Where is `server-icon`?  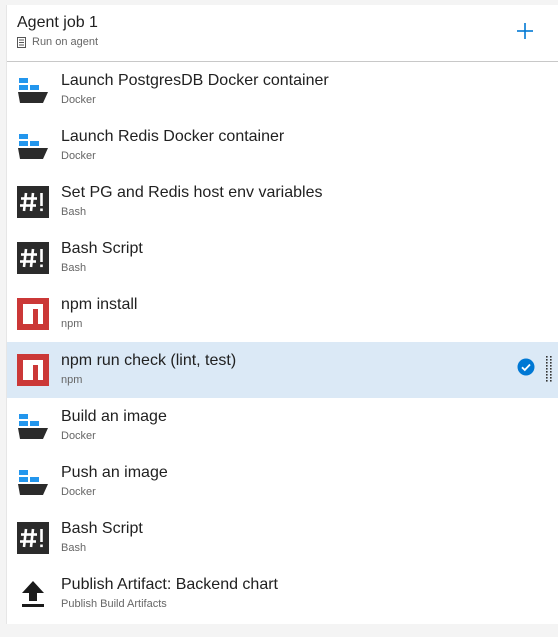
server-icon is located at coordinates (21, 42).